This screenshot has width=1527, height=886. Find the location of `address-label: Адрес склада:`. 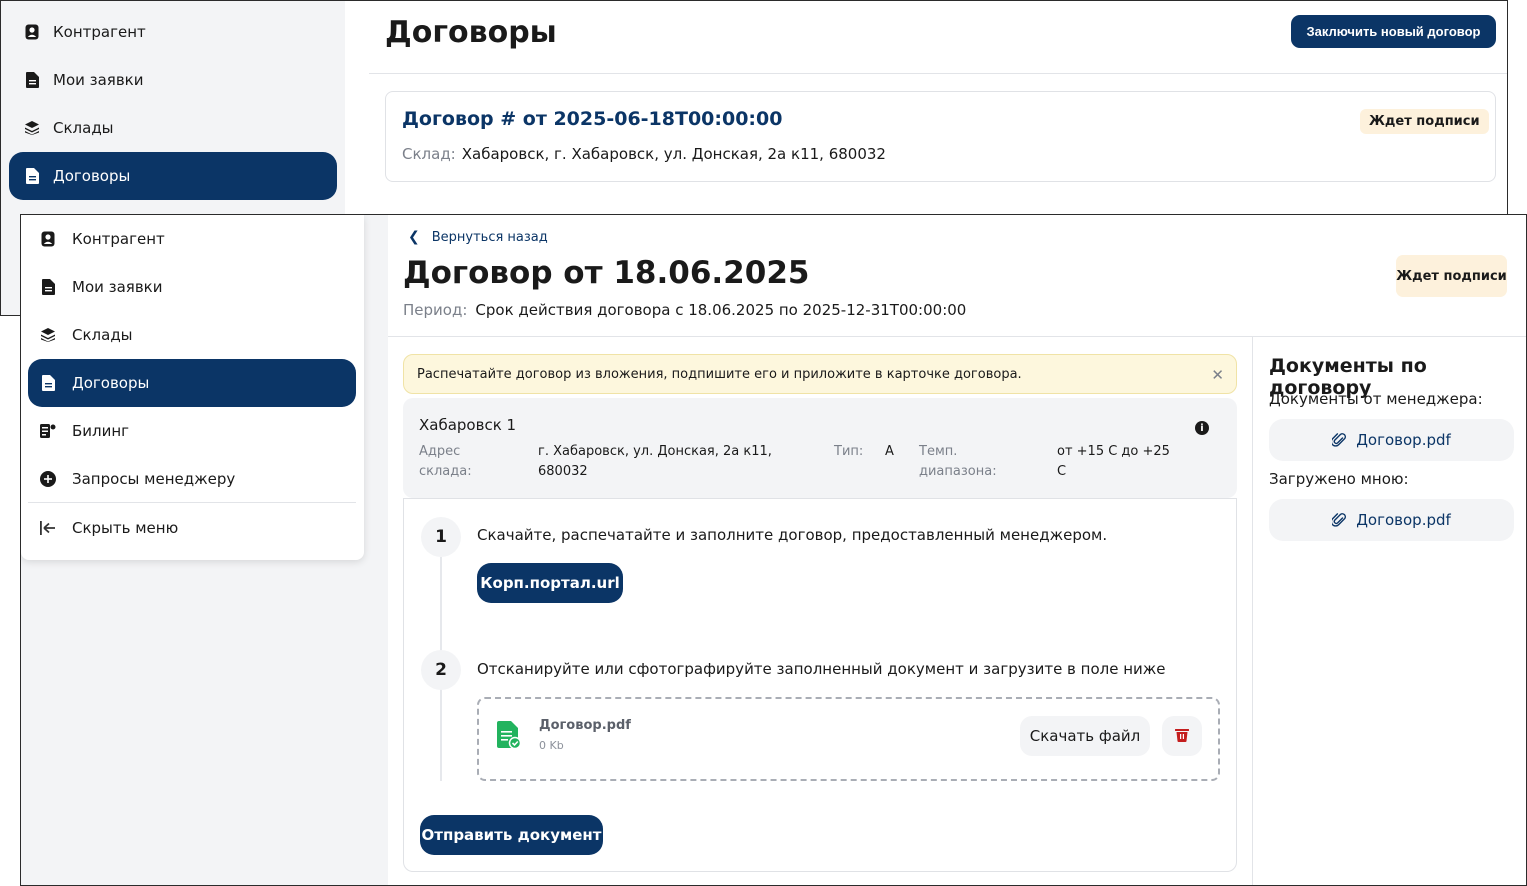

address-label: Адрес склада: is located at coordinates (445, 461).